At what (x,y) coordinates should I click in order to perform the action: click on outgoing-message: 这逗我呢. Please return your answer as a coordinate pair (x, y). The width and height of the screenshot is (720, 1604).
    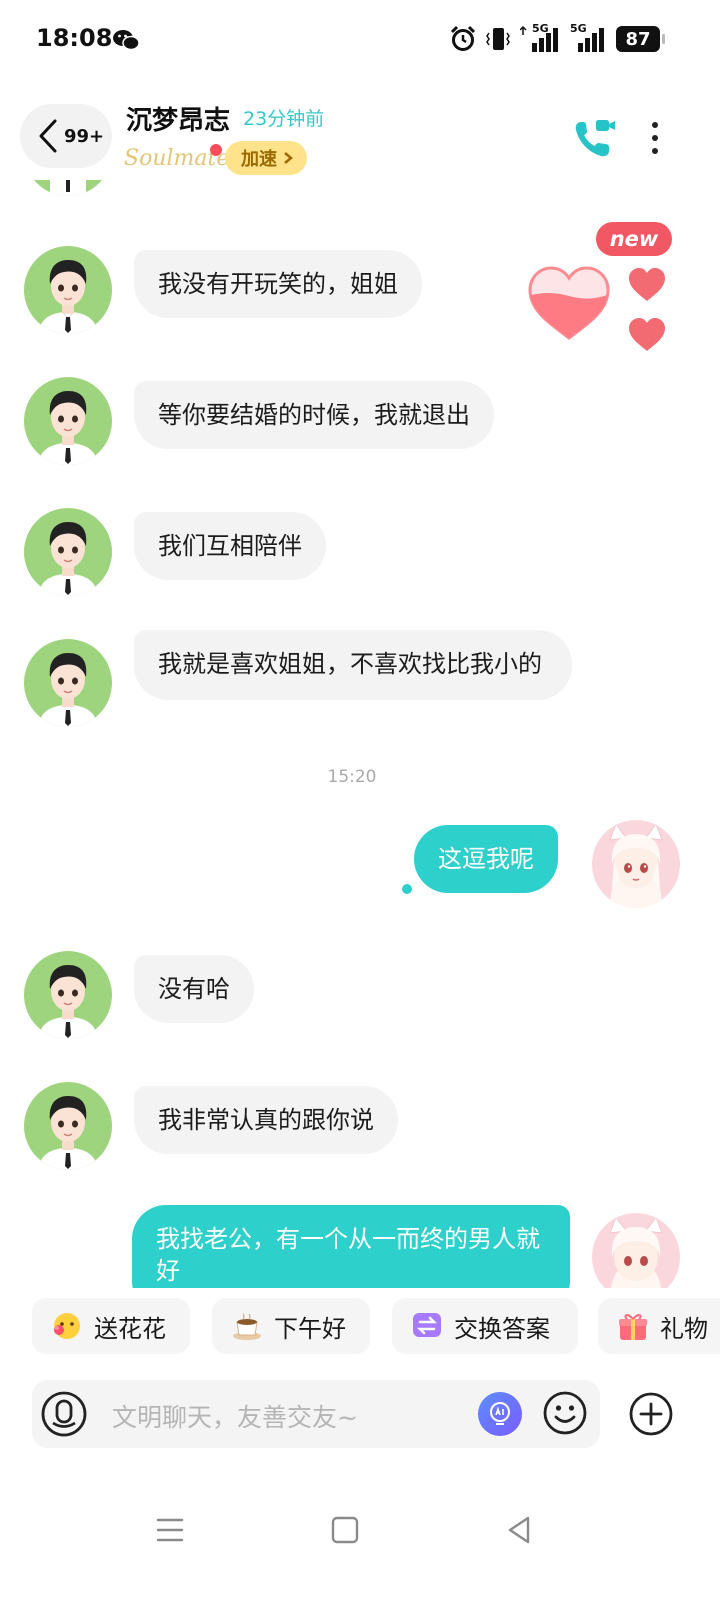
    Looking at the image, I should click on (486, 859).